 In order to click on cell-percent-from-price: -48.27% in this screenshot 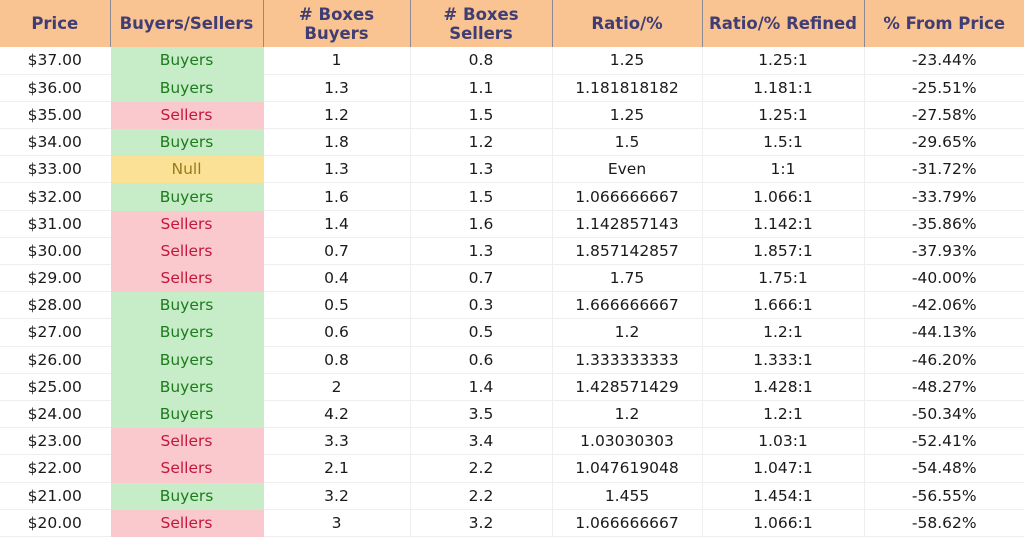, I will do `click(944, 387)`.